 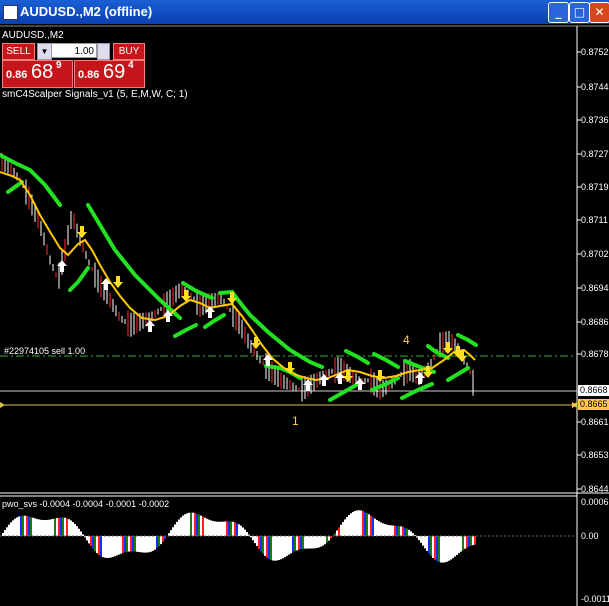 What do you see at coordinates (42, 72) in the screenshot?
I see `sell-price-pips: 68` at bounding box center [42, 72].